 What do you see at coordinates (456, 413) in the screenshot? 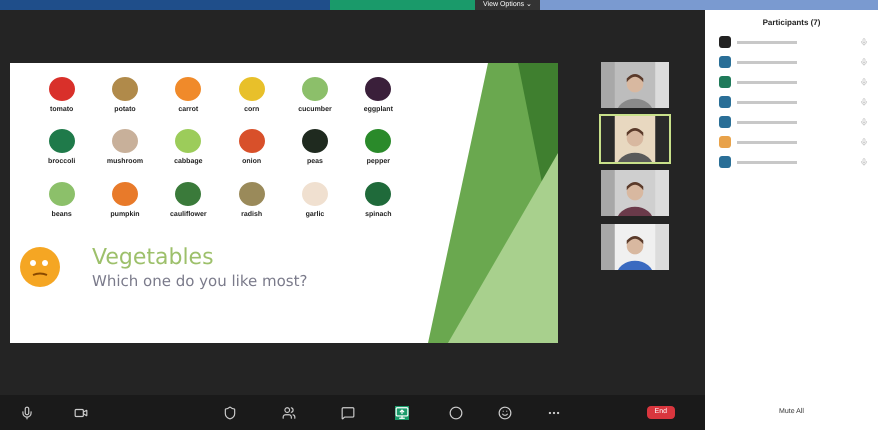
I see `record-icon` at bounding box center [456, 413].